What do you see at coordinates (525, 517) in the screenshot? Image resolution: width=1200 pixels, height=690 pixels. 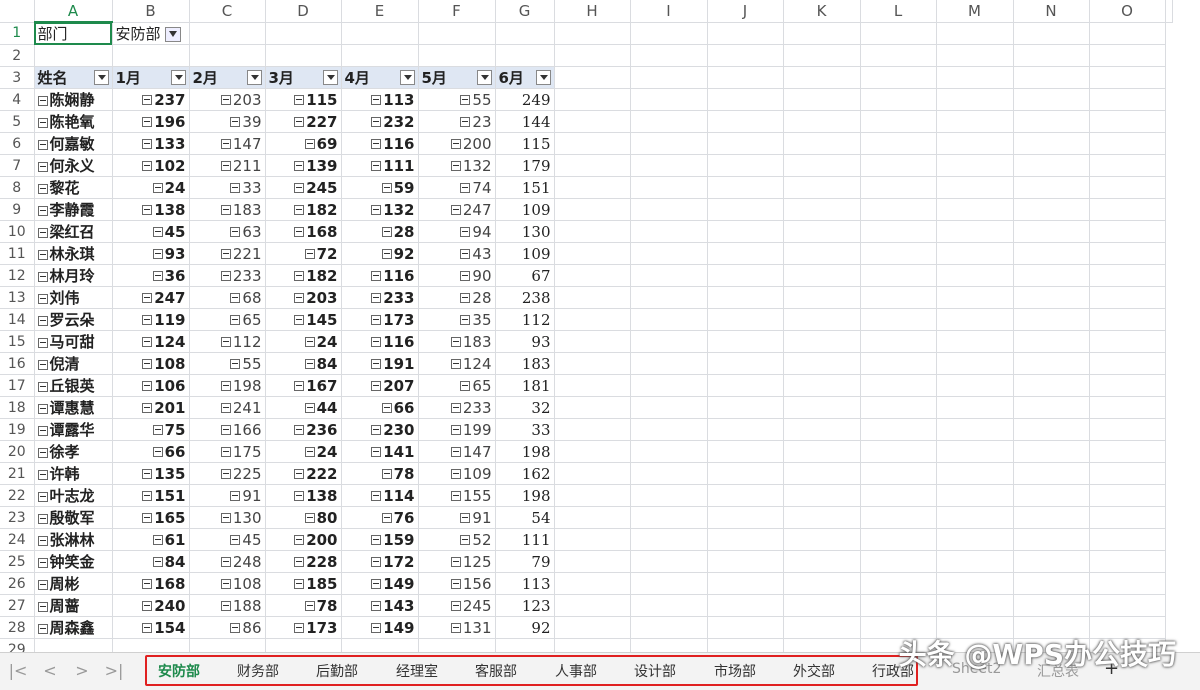 I see `value-cell: 54` at bounding box center [525, 517].